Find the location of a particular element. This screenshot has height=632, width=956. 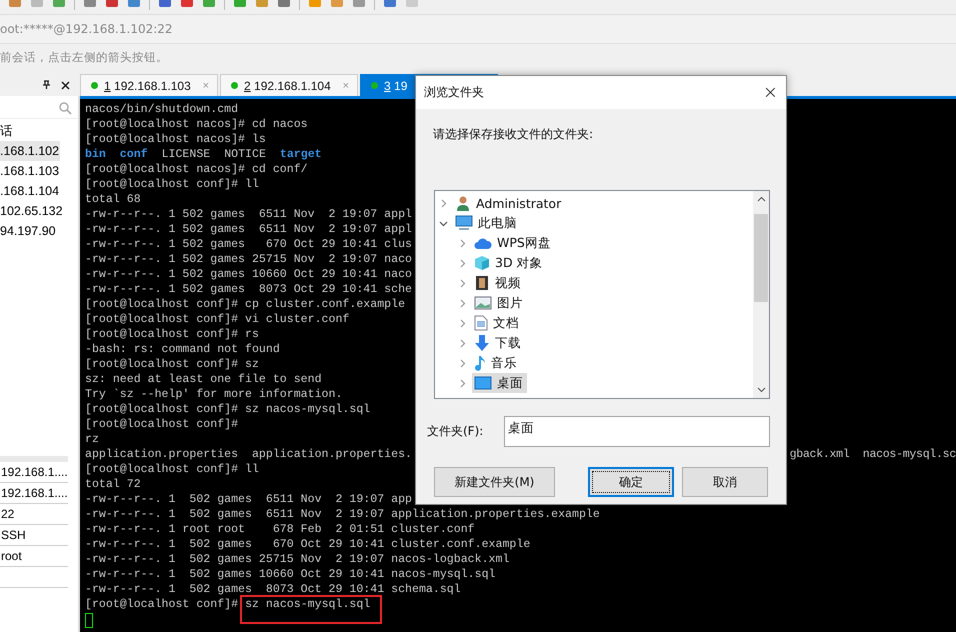

dialog-title: 浏览文件夹 is located at coordinates (454, 92).